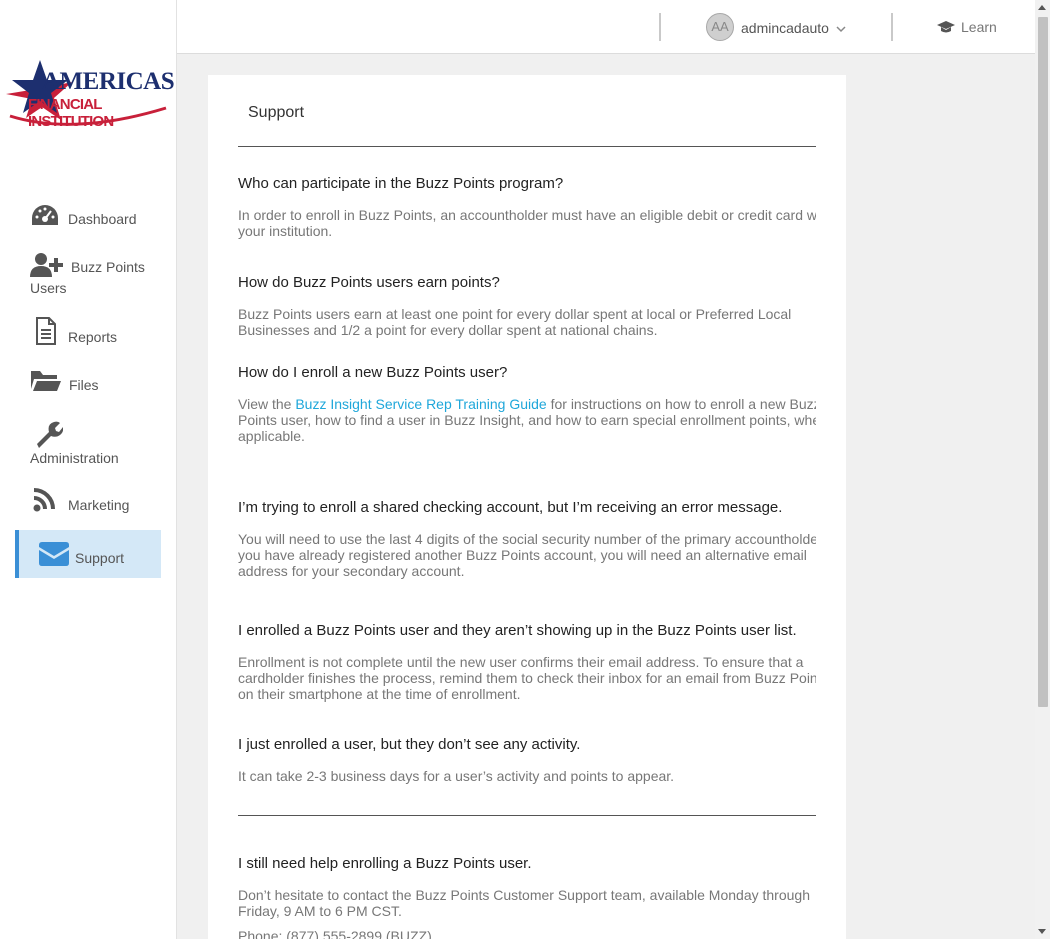  Describe the element at coordinates (271, 436) in the screenshot. I see `answer-line: applicable.` at that location.